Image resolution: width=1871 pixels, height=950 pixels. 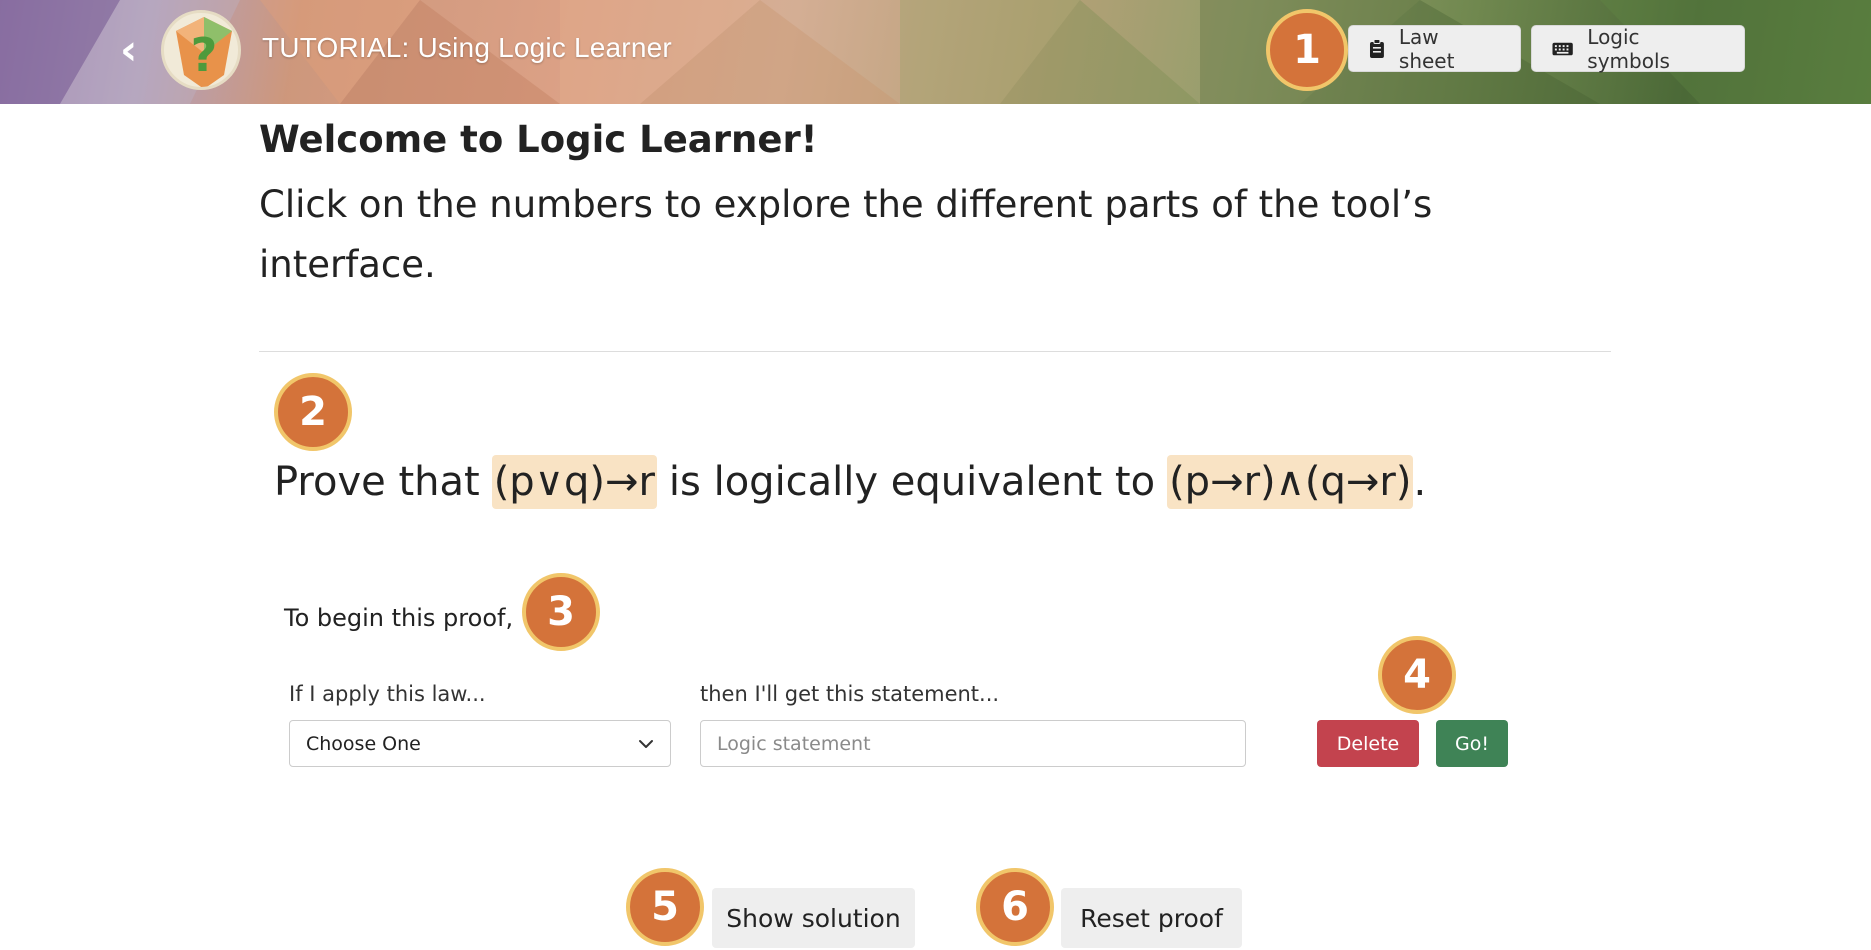 I want to click on clipboard-icon, so click(x=1376, y=48).